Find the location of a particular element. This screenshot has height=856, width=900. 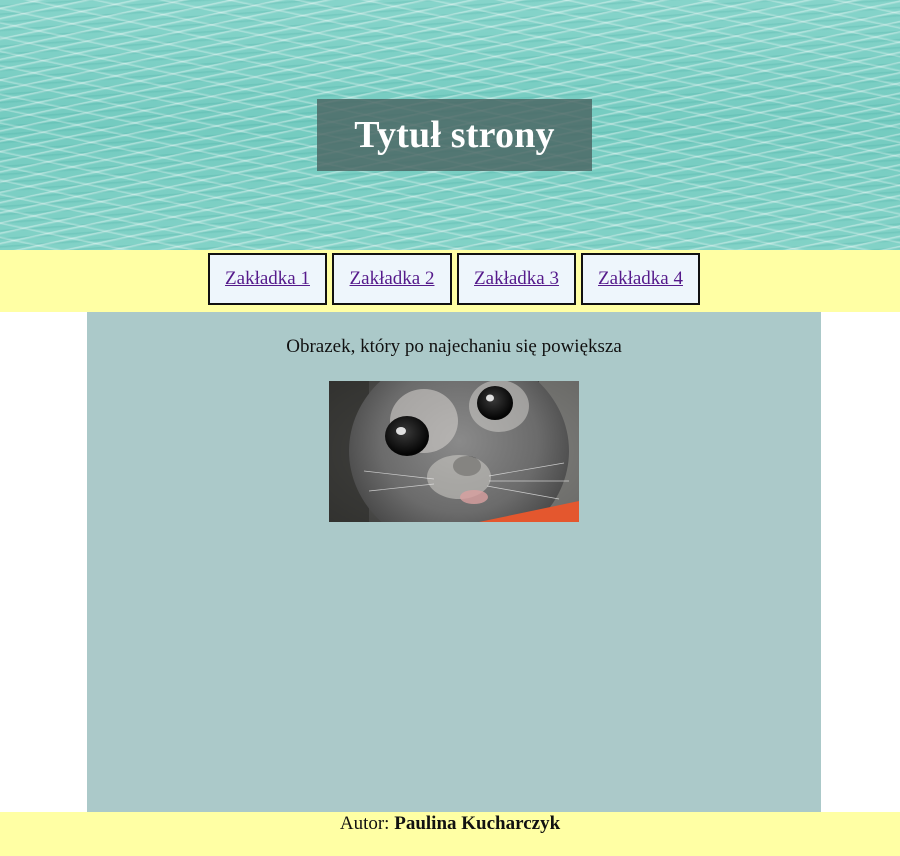

seal-image is located at coordinates (454, 451).